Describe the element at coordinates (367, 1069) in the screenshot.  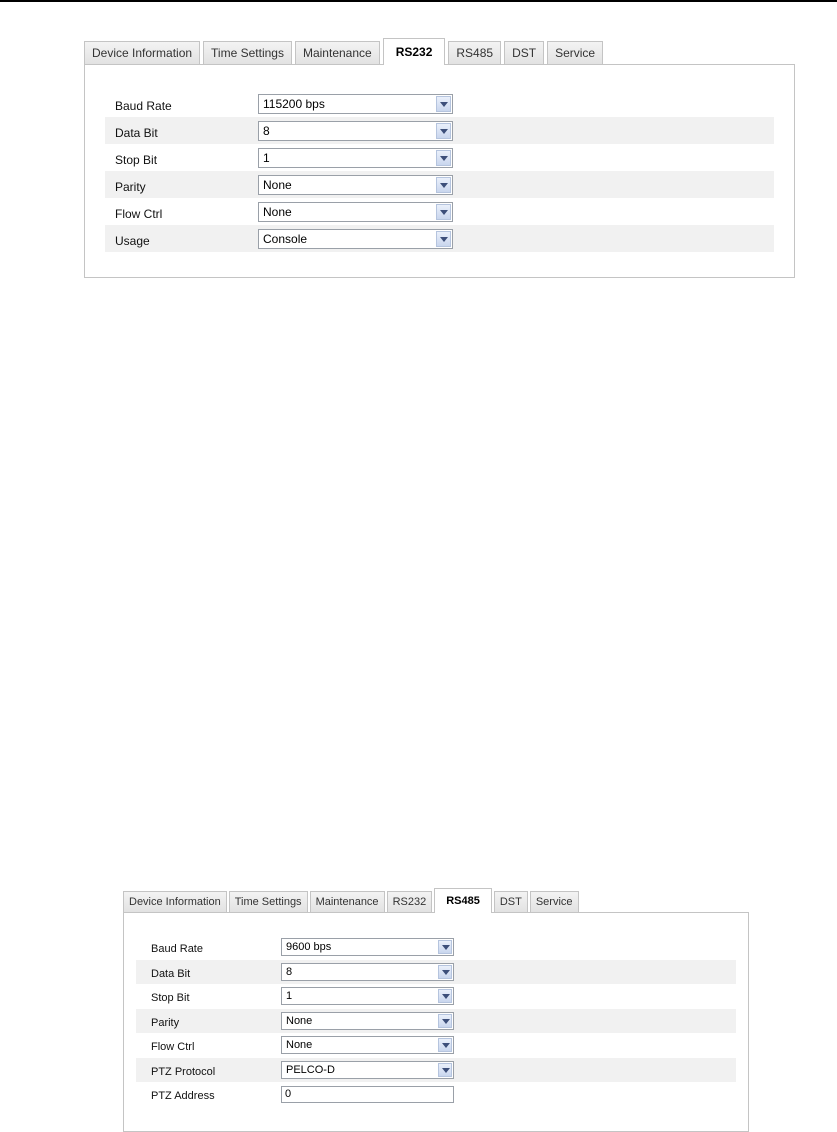
I see `ptz-protocol-select: PELCO-D` at that location.